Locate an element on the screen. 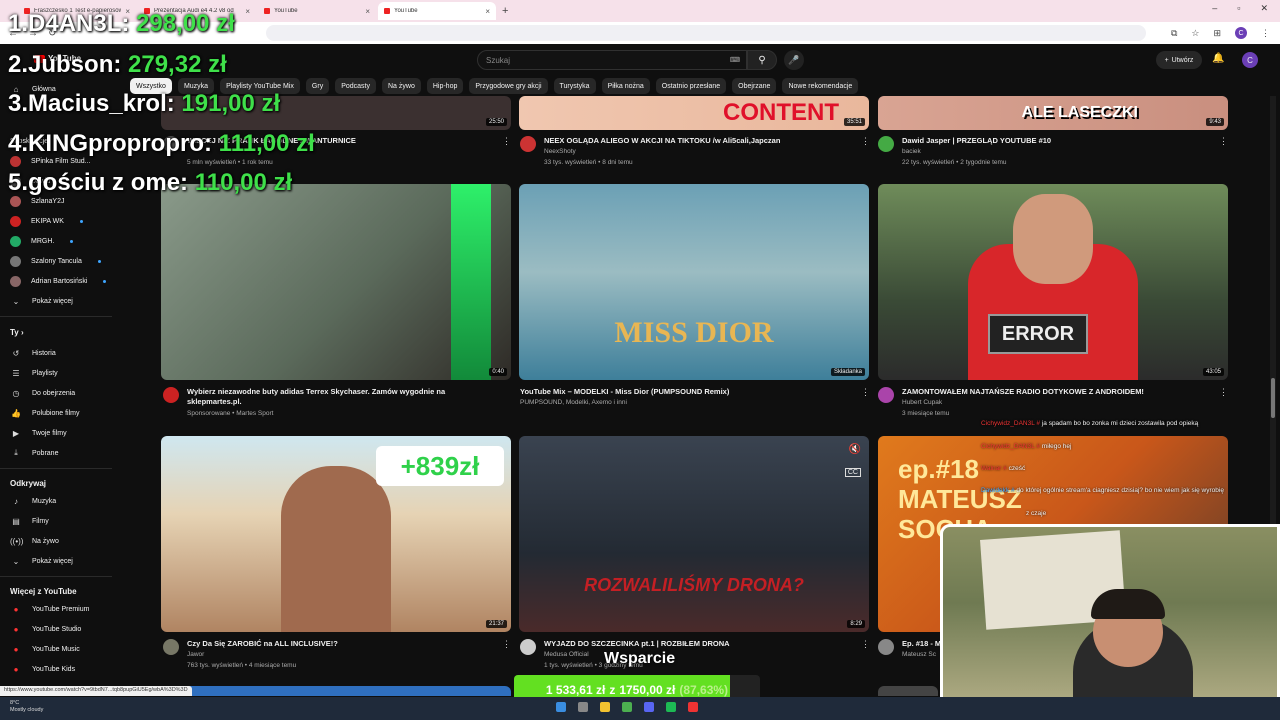  sidebar-item-music-app: ● YouTube Music is located at coordinates (45, 649).